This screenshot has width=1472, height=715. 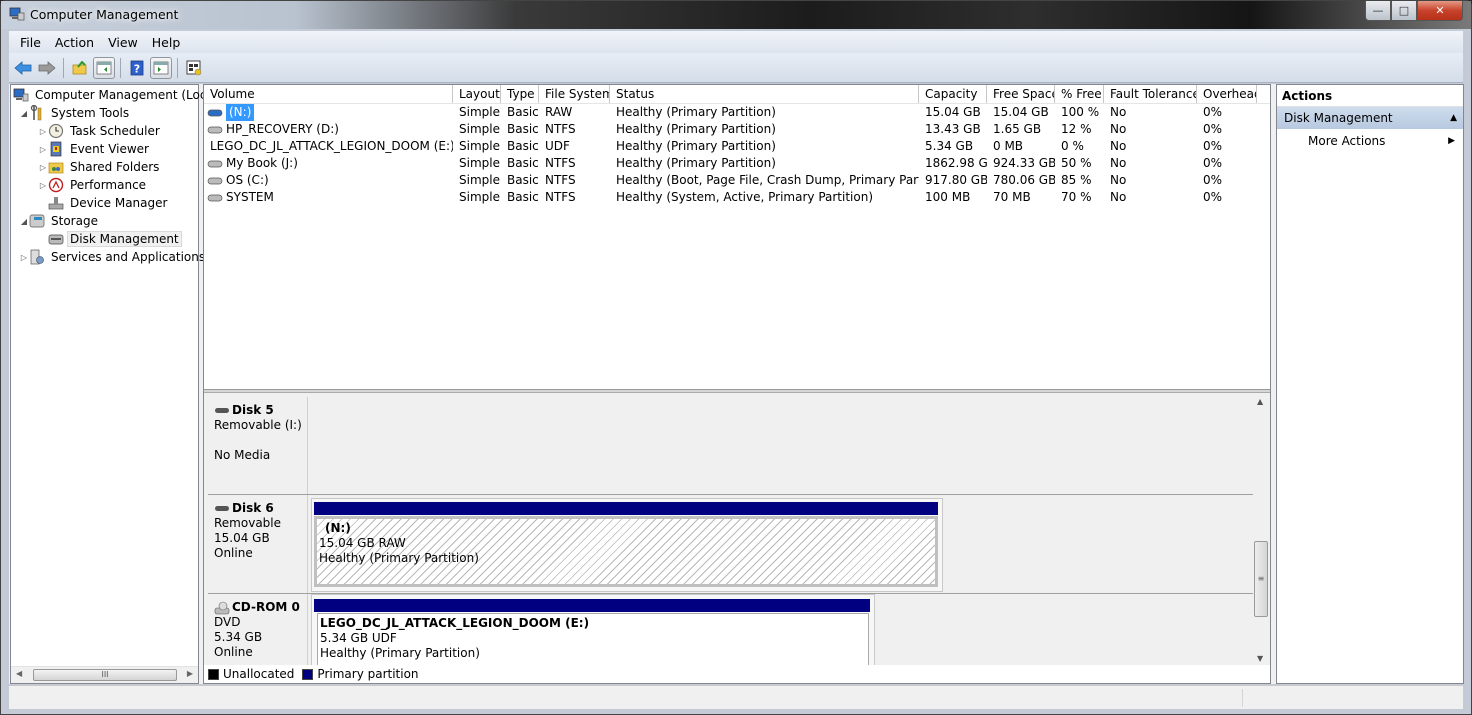 What do you see at coordinates (1260, 401) in the screenshot?
I see `scroll-up-icon: ▲` at bounding box center [1260, 401].